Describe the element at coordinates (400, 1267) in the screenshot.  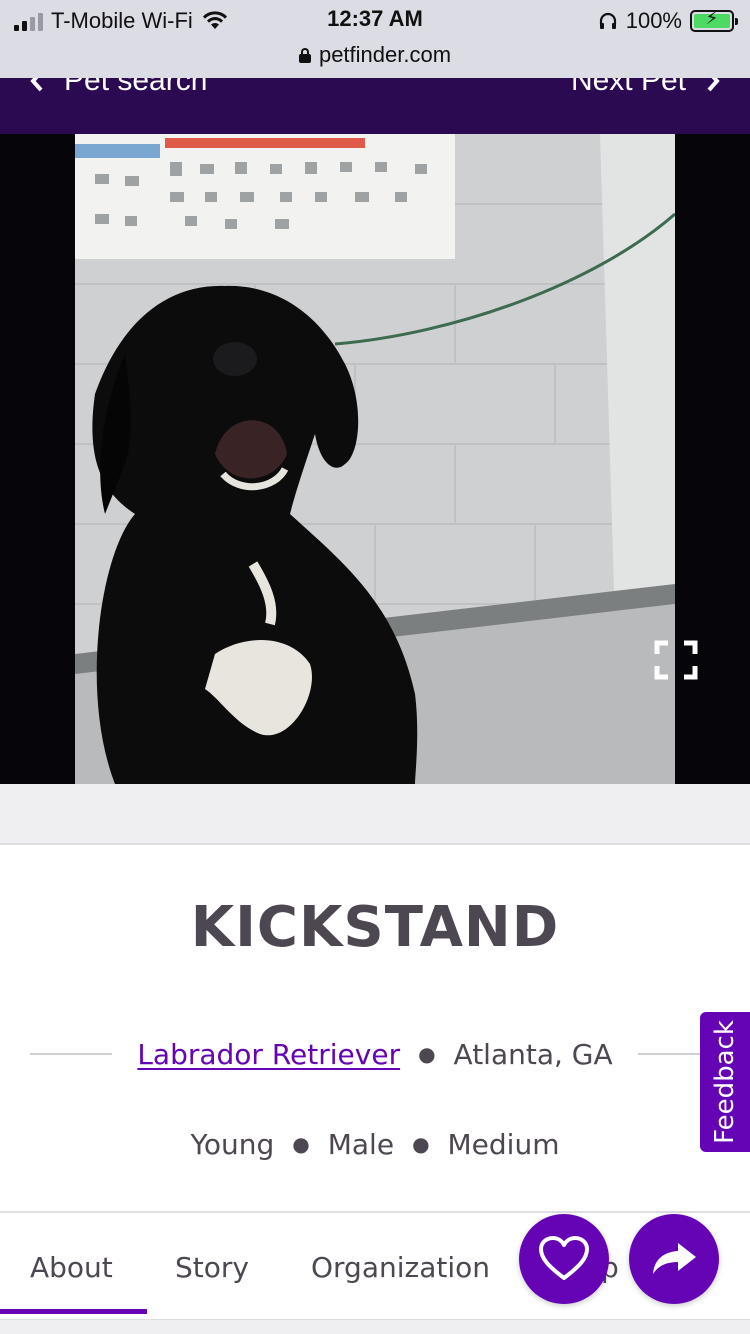
I see `tab-organization: Organization` at that location.